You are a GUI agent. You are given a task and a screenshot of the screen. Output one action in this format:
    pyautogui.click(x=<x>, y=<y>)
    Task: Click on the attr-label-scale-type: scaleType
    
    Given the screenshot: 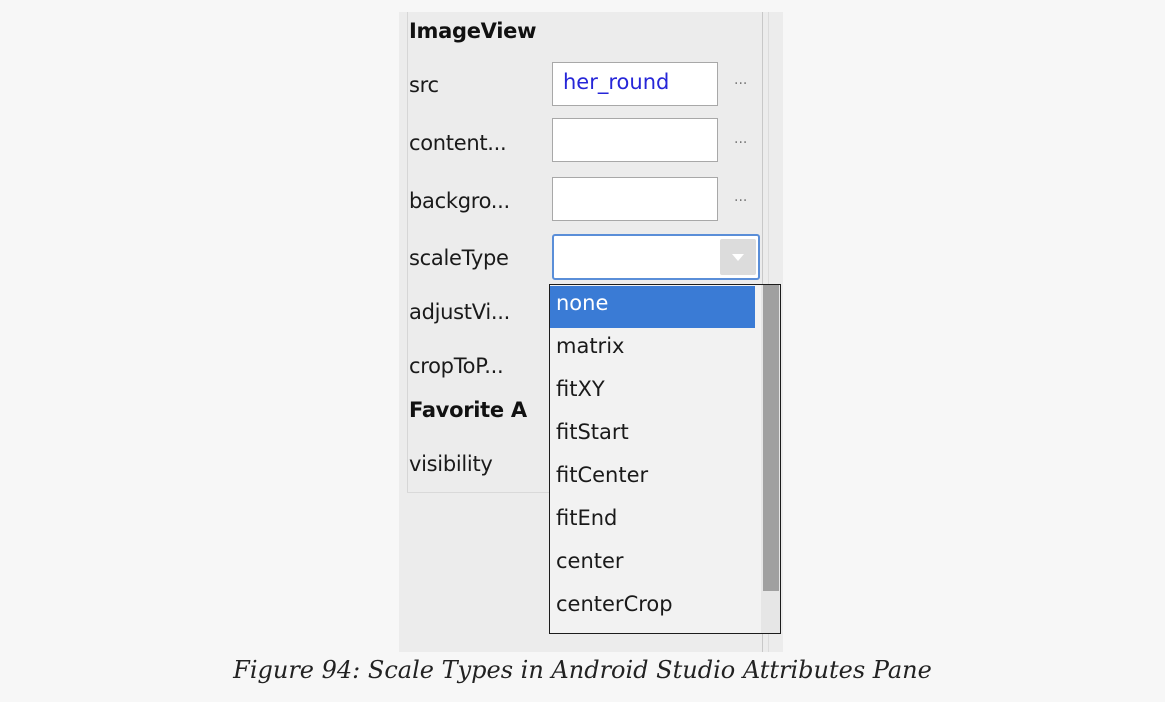 What is the action you would take?
    pyautogui.click(x=459, y=258)
    